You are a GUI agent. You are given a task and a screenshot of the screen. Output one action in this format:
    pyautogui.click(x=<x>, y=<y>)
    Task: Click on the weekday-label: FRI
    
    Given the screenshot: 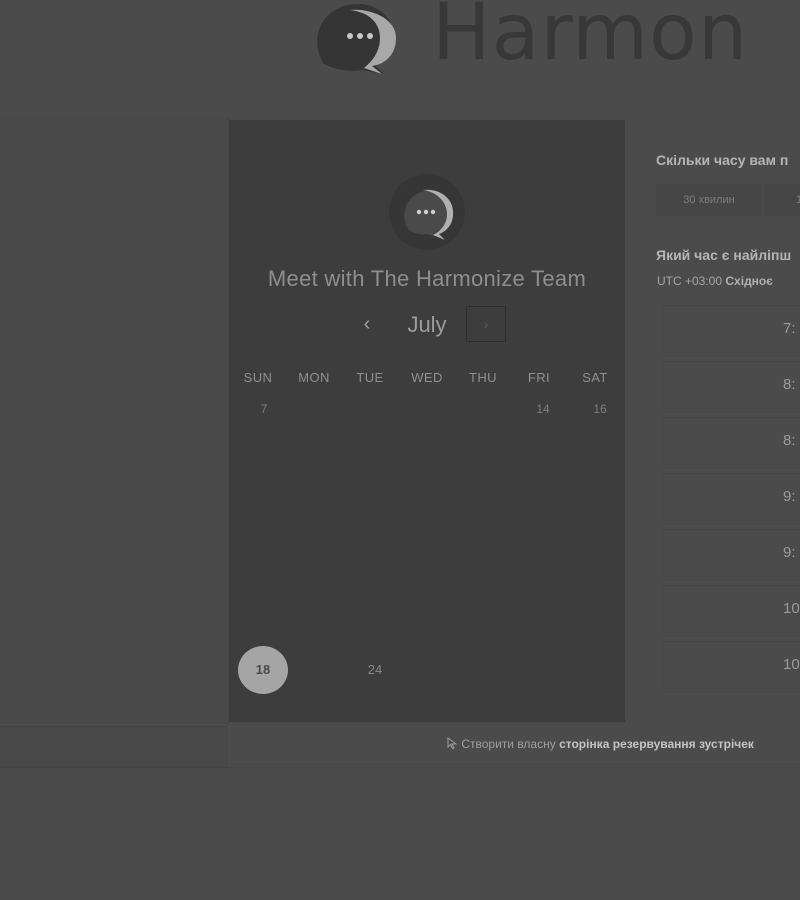 What is the action you would take?
    pyautogui.click(x=539, y=377)
    